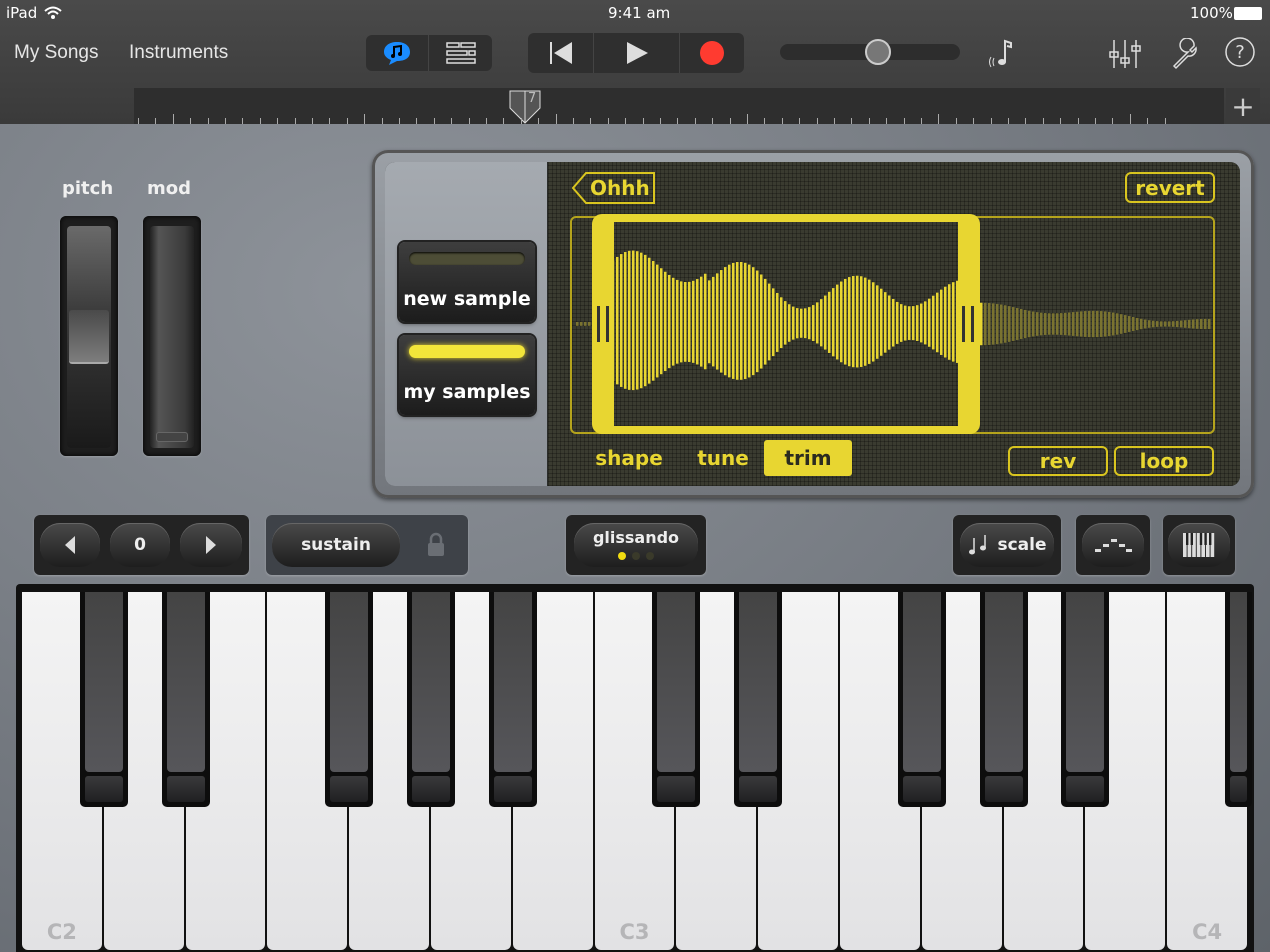 Image resolution: width=1270 pixels, height=952 pixels. What do you see at coordinates (172, 337) in the screenshot?
I see `mod-wheel` at bounding box center [172, 337].